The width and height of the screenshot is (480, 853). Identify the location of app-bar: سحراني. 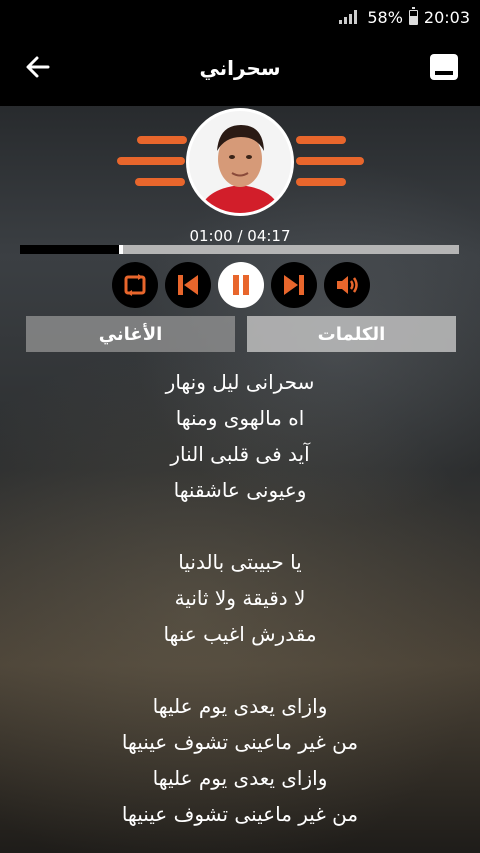
(240, 70).